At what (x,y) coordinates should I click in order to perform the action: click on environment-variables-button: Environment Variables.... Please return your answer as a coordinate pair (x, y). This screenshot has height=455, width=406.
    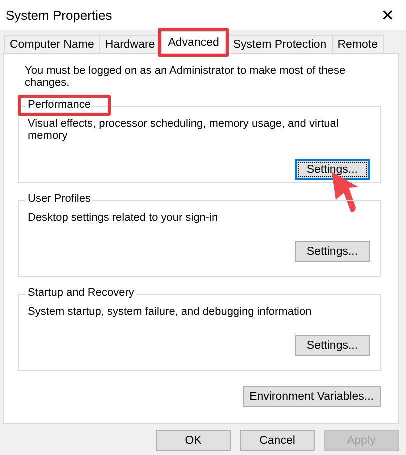
    Looking at the image, I should click on (311, 396).